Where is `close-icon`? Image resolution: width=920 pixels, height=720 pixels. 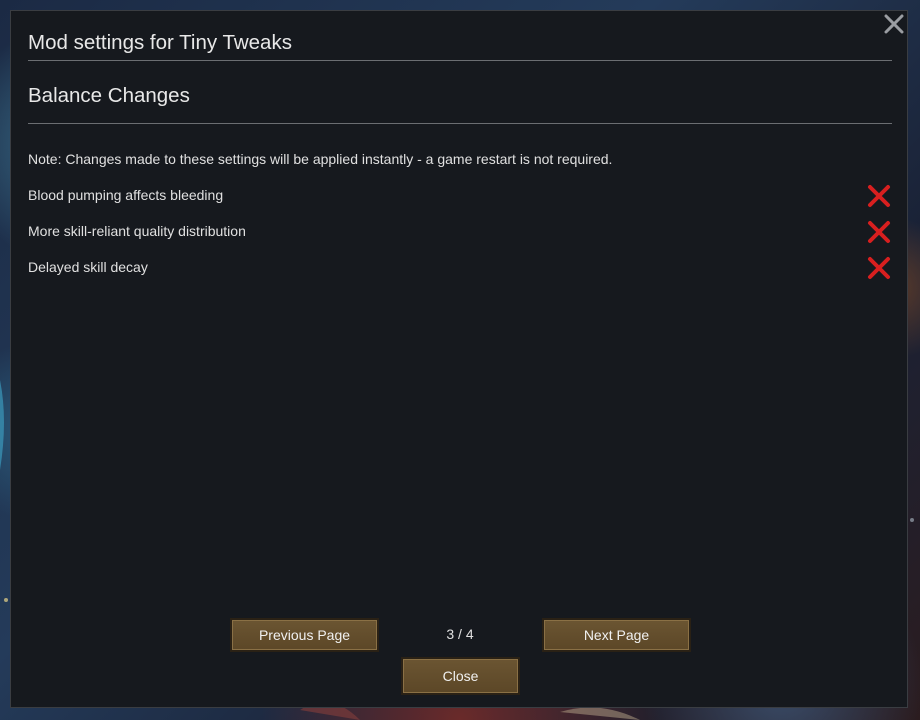 close-icon is located at coordinates (894, 24).